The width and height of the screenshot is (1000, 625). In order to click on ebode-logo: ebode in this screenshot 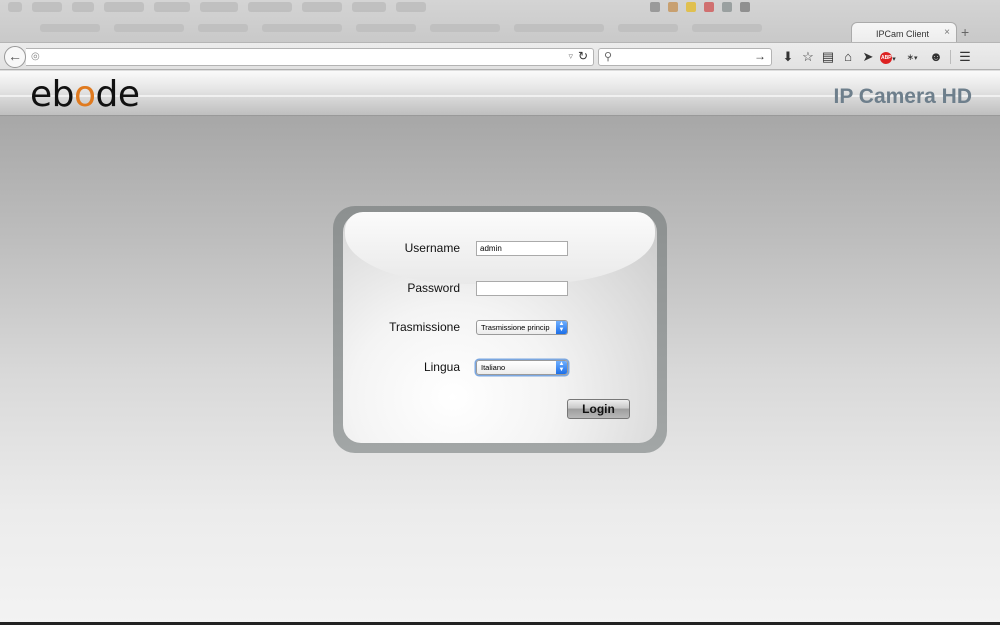, I will do `click(85, 94)`.